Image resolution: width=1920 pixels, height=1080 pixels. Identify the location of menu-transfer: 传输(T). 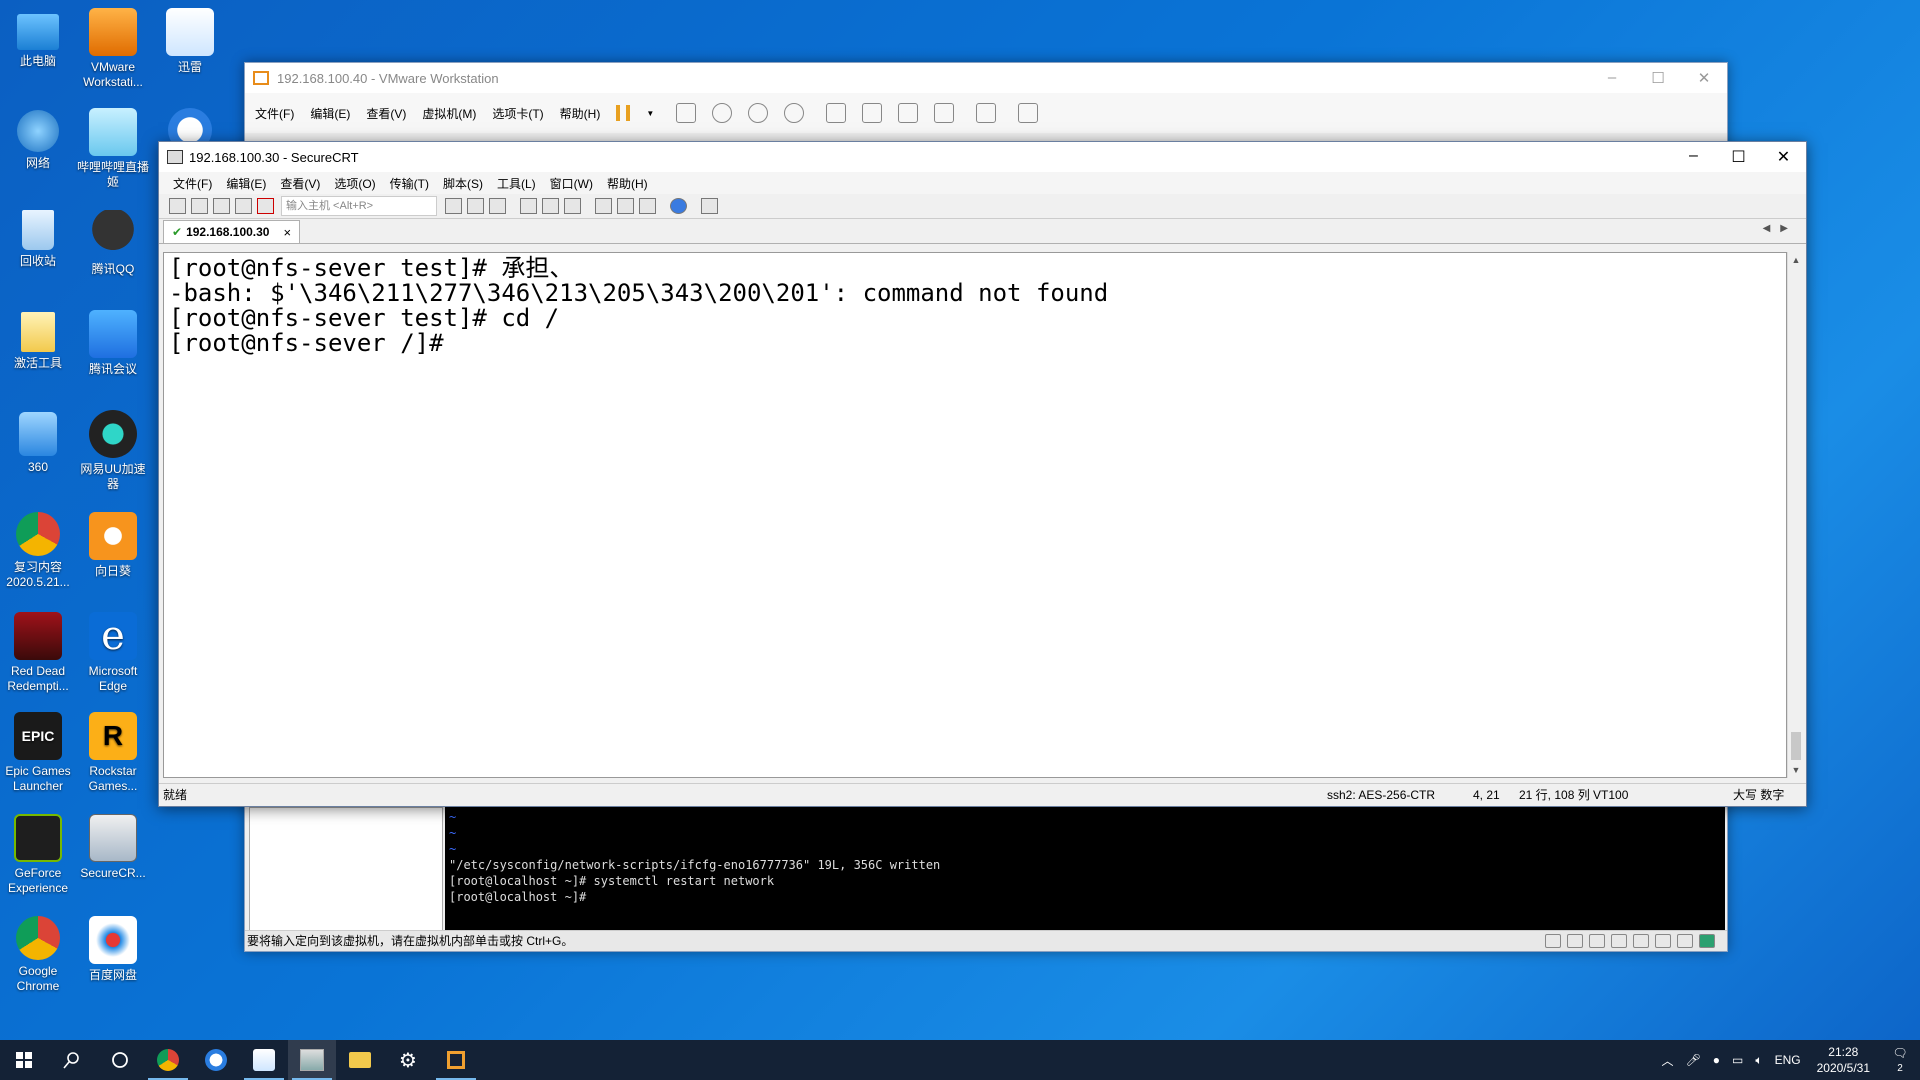
(409, 183).